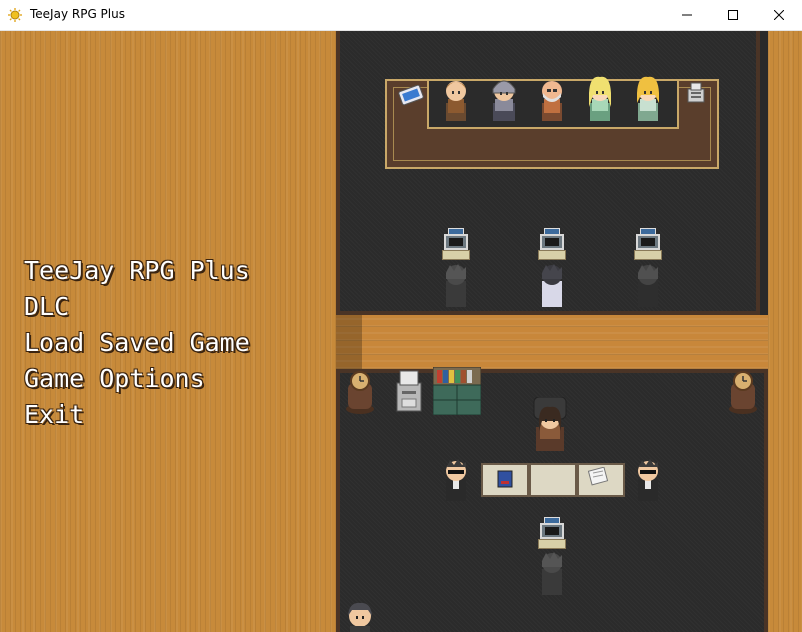 This screenshot has width=802, height=632. I want to click on title-bar: TeeJay RPG Plus, so click(401, 15).